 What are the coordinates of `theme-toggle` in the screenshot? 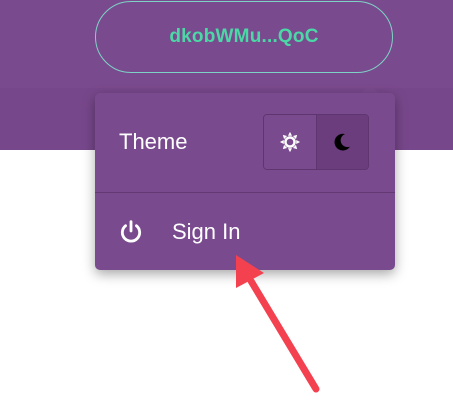 It's located at (316, 142).